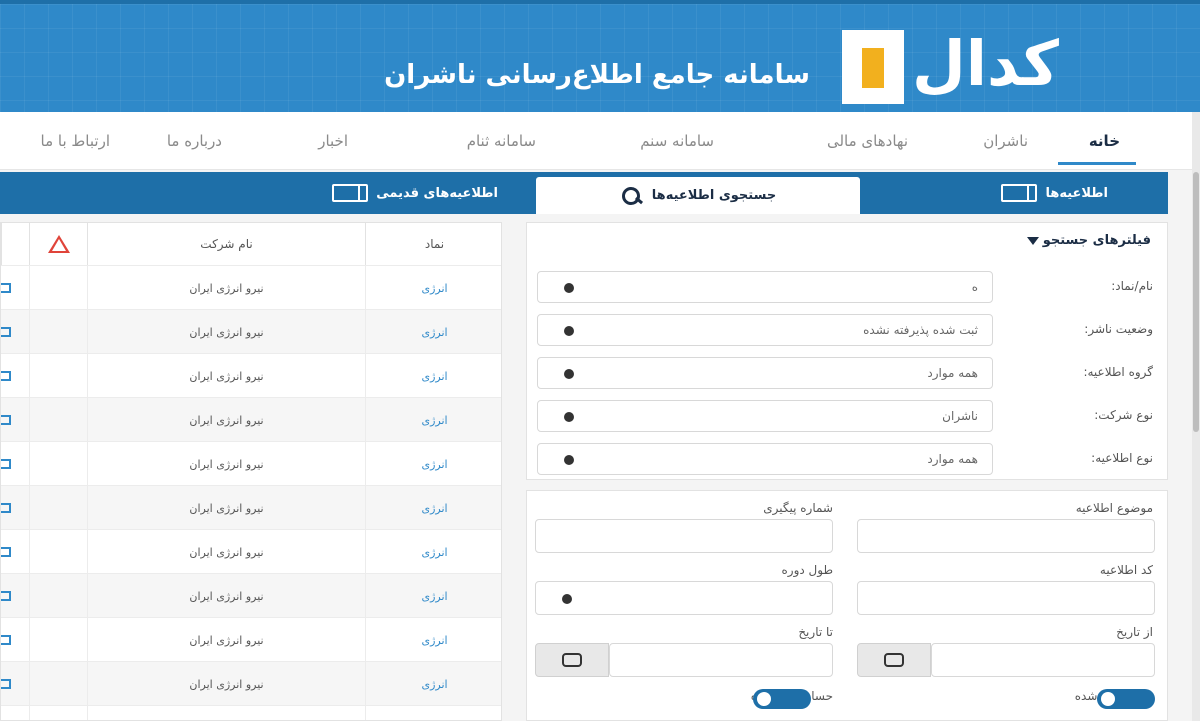 The image size is (1200, 721). Describe the element at coordinates (765, 459) in the screenshot. I see `announcement-type-select: همه موارد` at that location.